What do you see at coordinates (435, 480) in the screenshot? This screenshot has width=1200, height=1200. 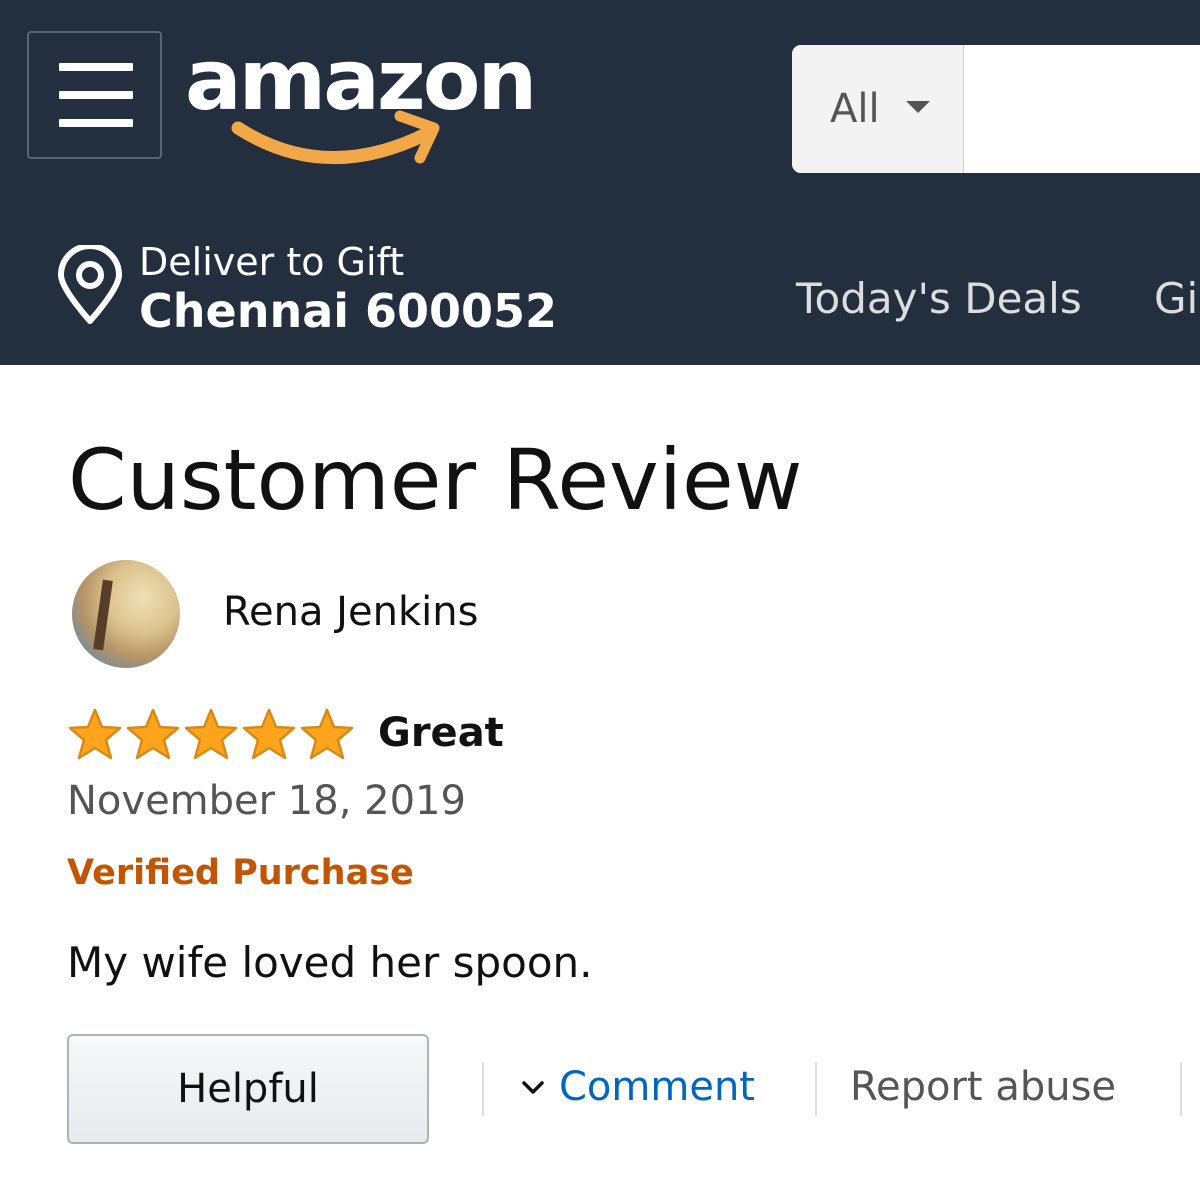 I see `page-title: Customer Review` at bounding box center [435, 480].